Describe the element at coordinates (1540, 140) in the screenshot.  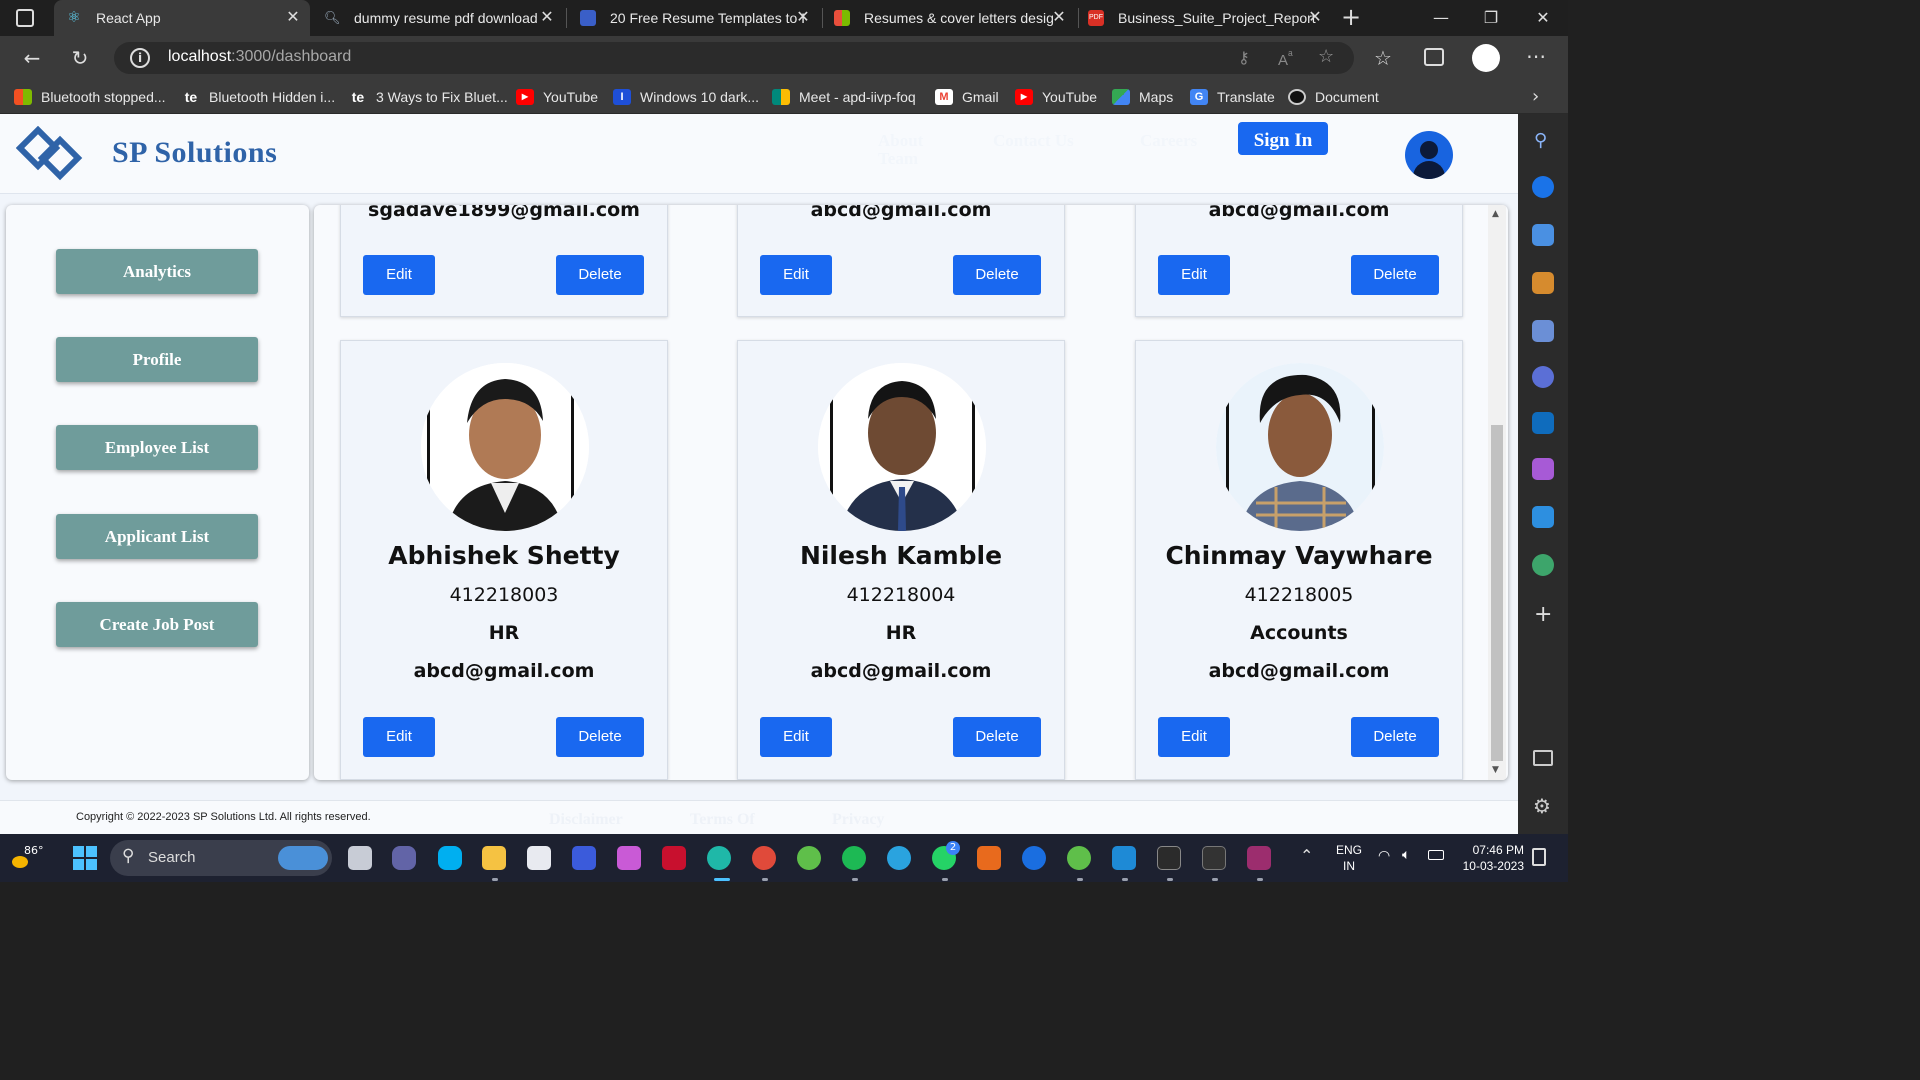
I see `search-icon: ⚲` at that location.